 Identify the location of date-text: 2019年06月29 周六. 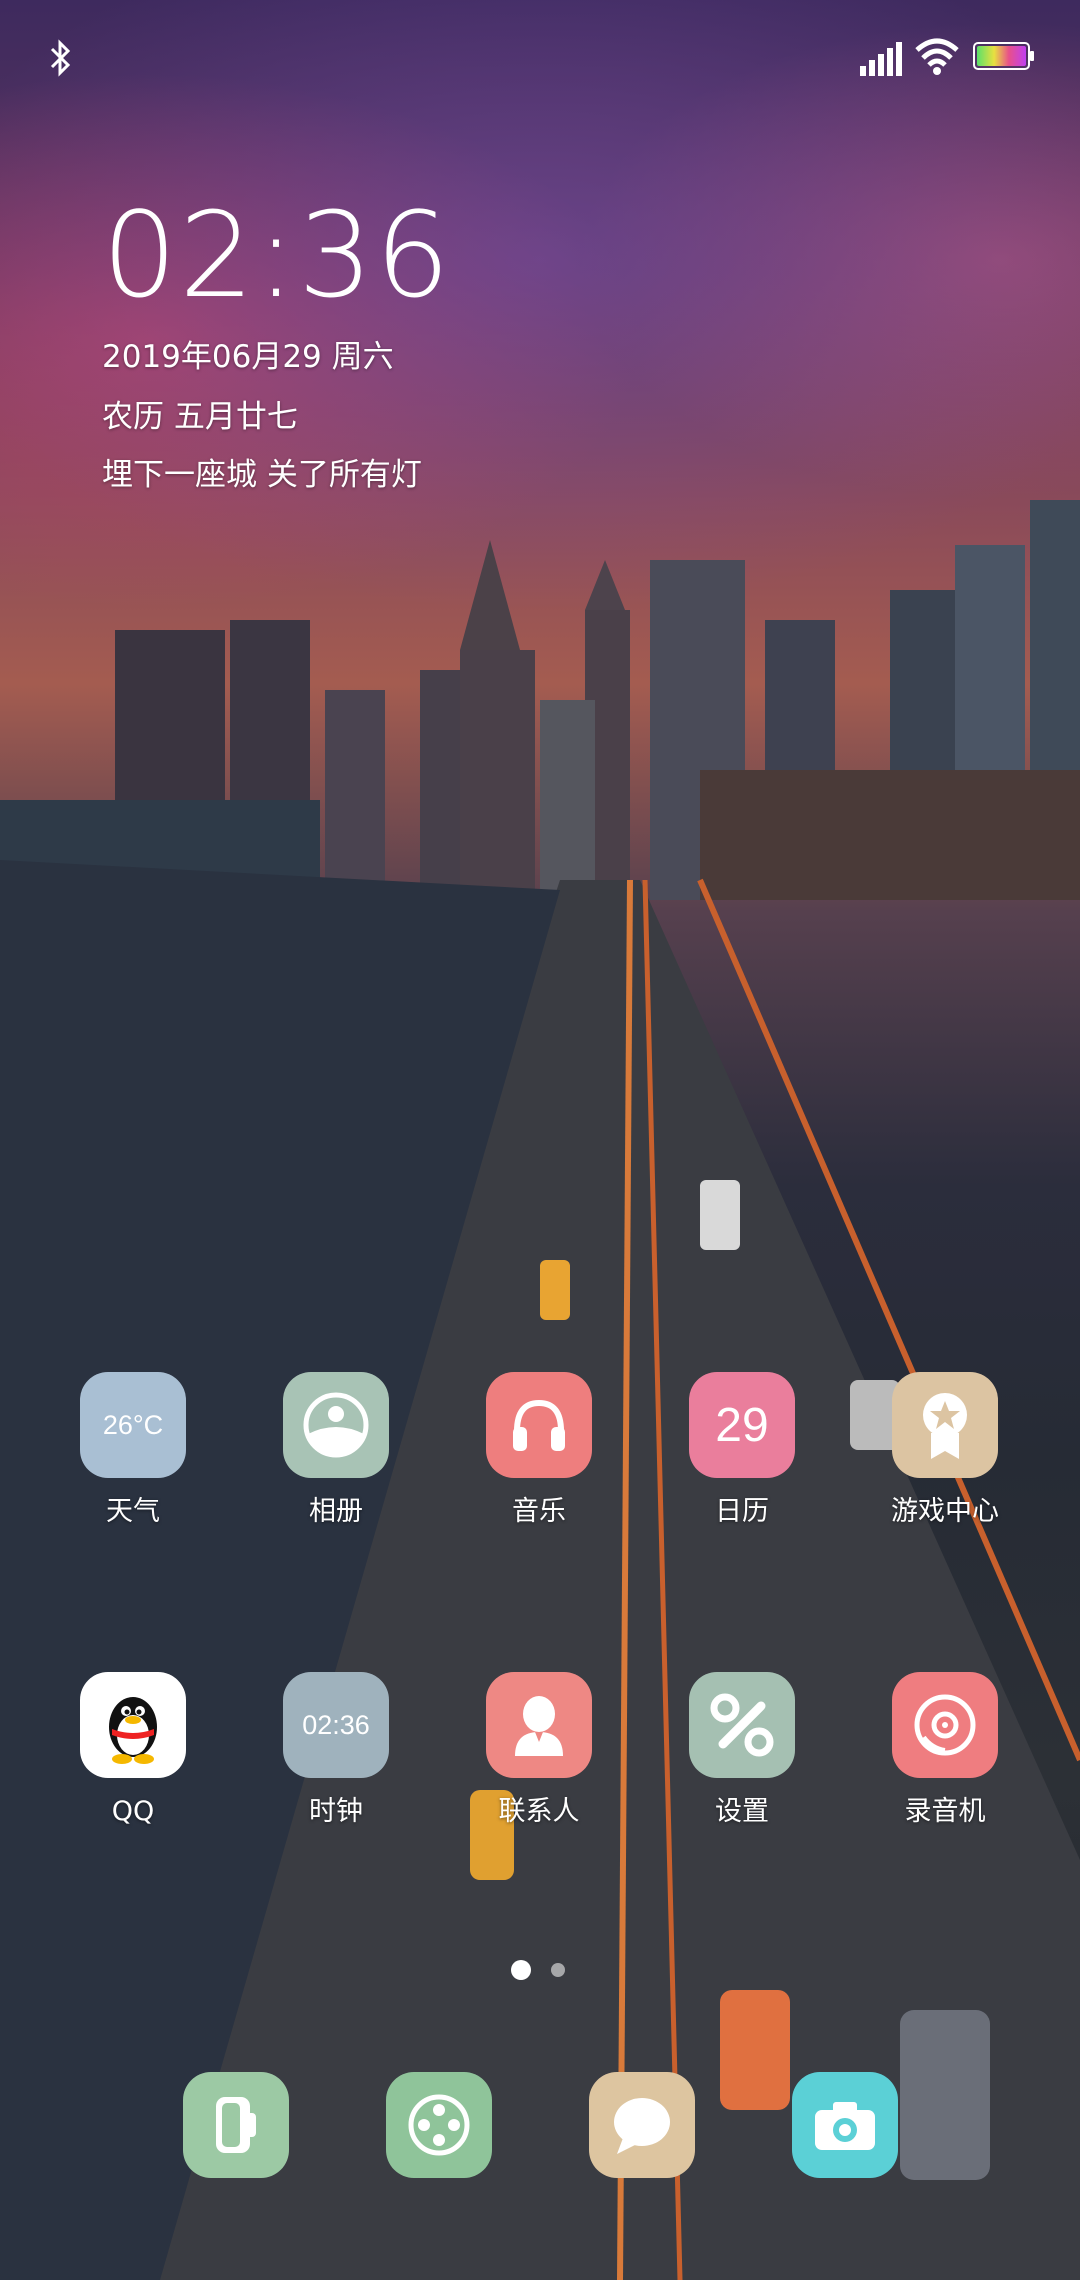
(248, 357).